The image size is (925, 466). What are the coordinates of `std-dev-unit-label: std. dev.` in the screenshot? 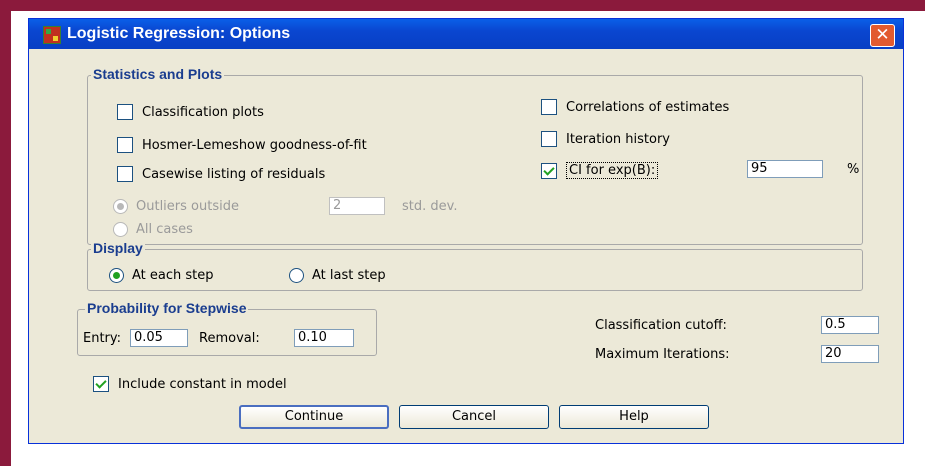 It's located at (430, 206).